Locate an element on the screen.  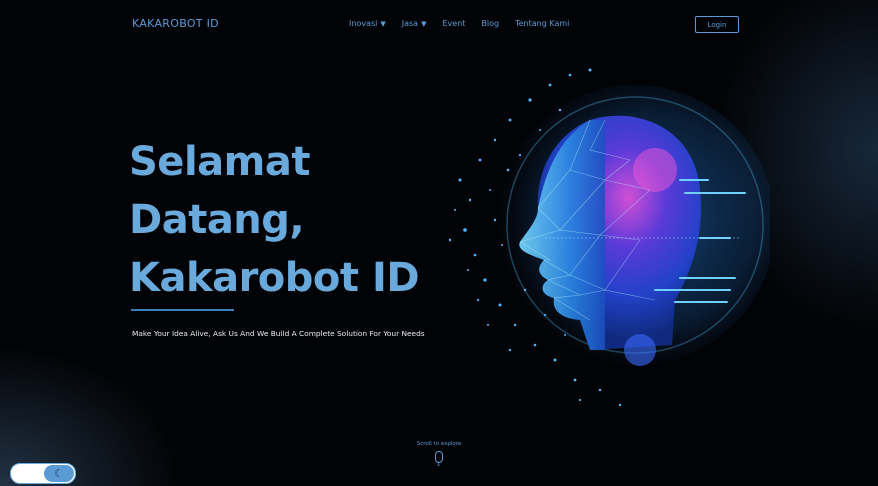
scroll-hint: Scroll to explore is located at coordinates (439, 444).